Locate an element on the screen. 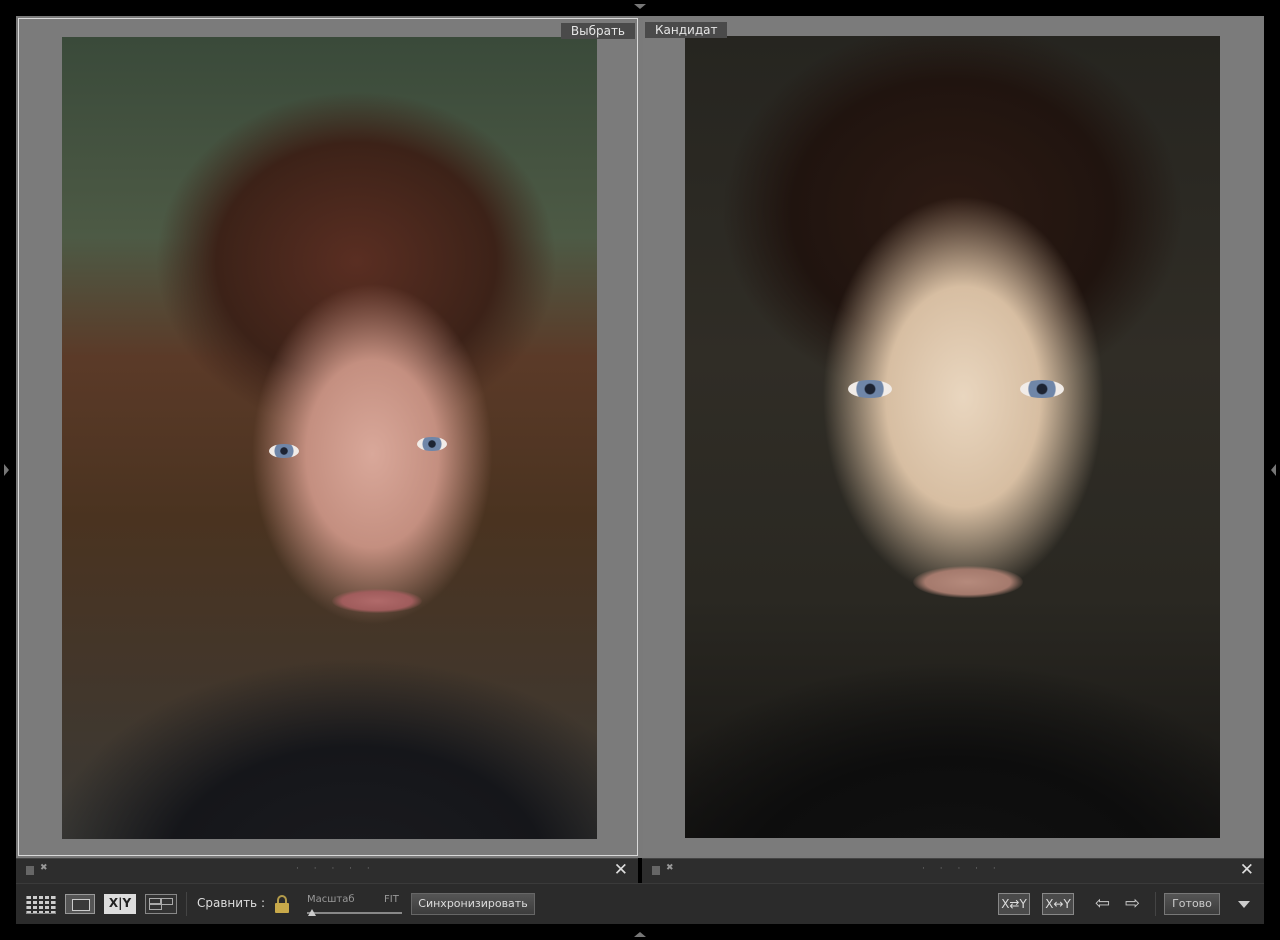 The image size is (1280, 940). done-button: Готово is located at coordinates (1192, 904).